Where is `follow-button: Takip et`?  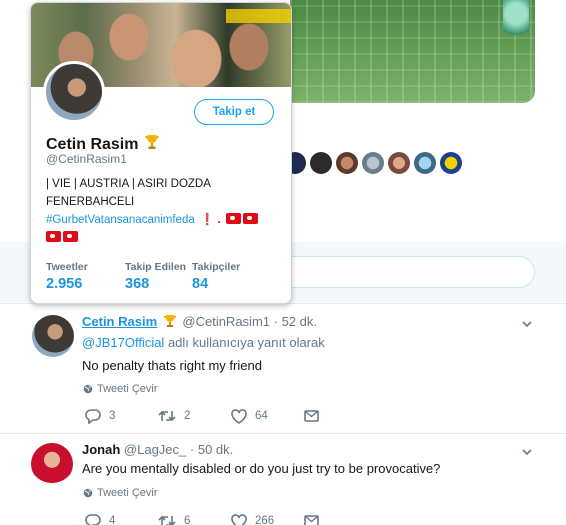 follow-button: Takip et is located at coordinates (234, 112).